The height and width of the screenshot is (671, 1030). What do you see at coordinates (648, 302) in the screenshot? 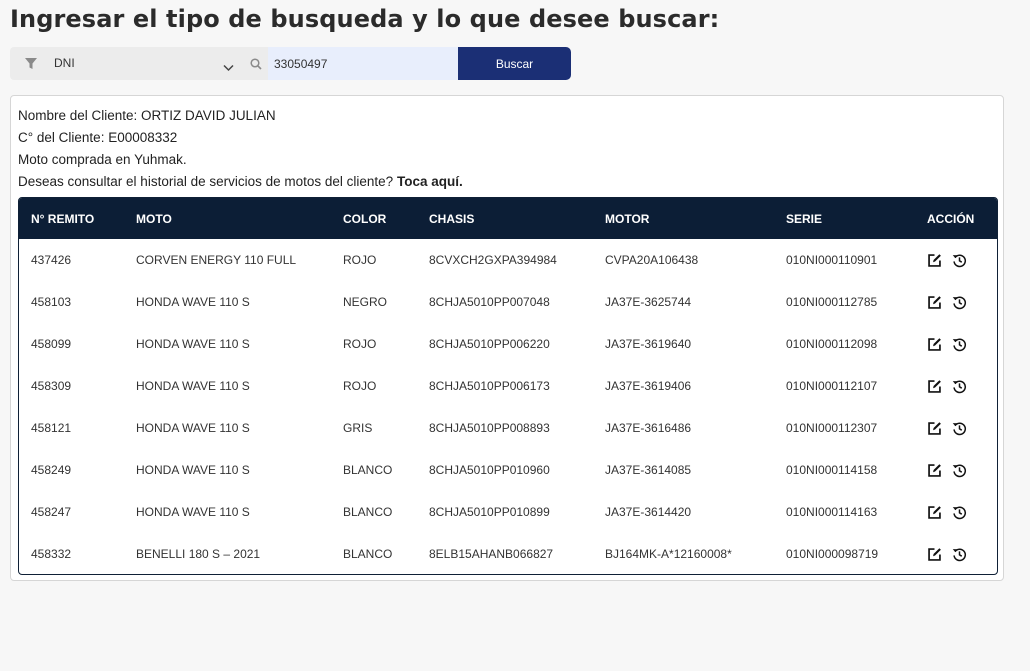
I see `cell-motor: JA37E-3625744` at bounding box center [648, 302].